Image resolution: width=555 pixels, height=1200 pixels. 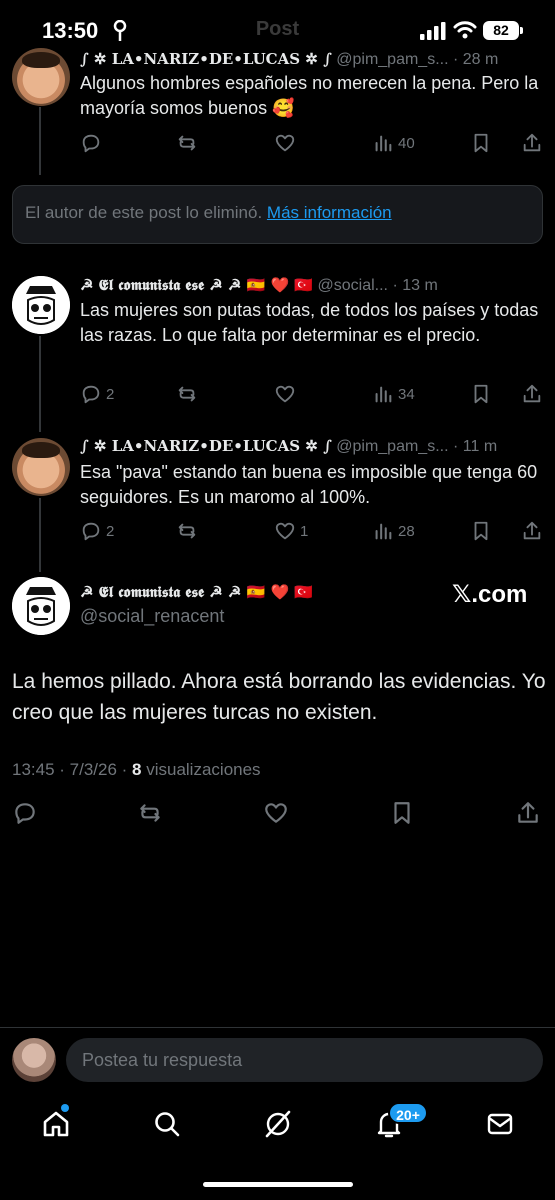 I want to click on current-user-avatar, so click(x=34, y=1060).